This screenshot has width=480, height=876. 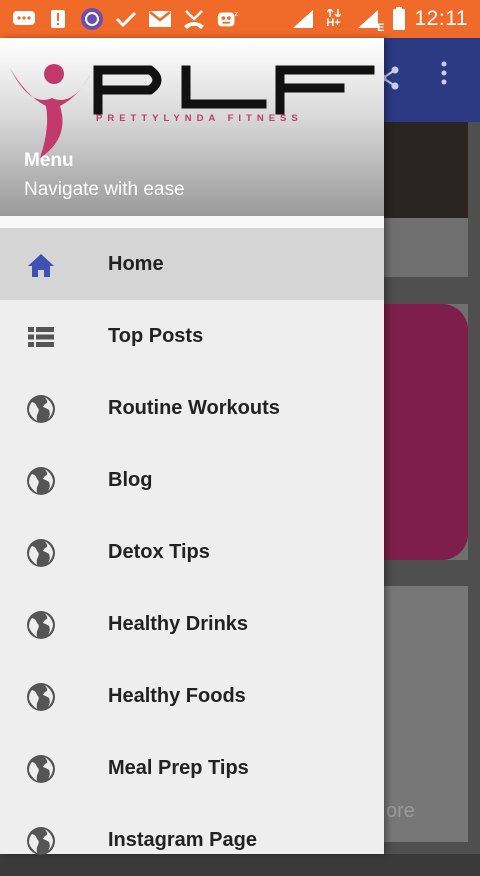 What do you see at coordinates (400, 811) in the screenshot?
I see `card-read-more: ore` at bounding box center [400, 811].